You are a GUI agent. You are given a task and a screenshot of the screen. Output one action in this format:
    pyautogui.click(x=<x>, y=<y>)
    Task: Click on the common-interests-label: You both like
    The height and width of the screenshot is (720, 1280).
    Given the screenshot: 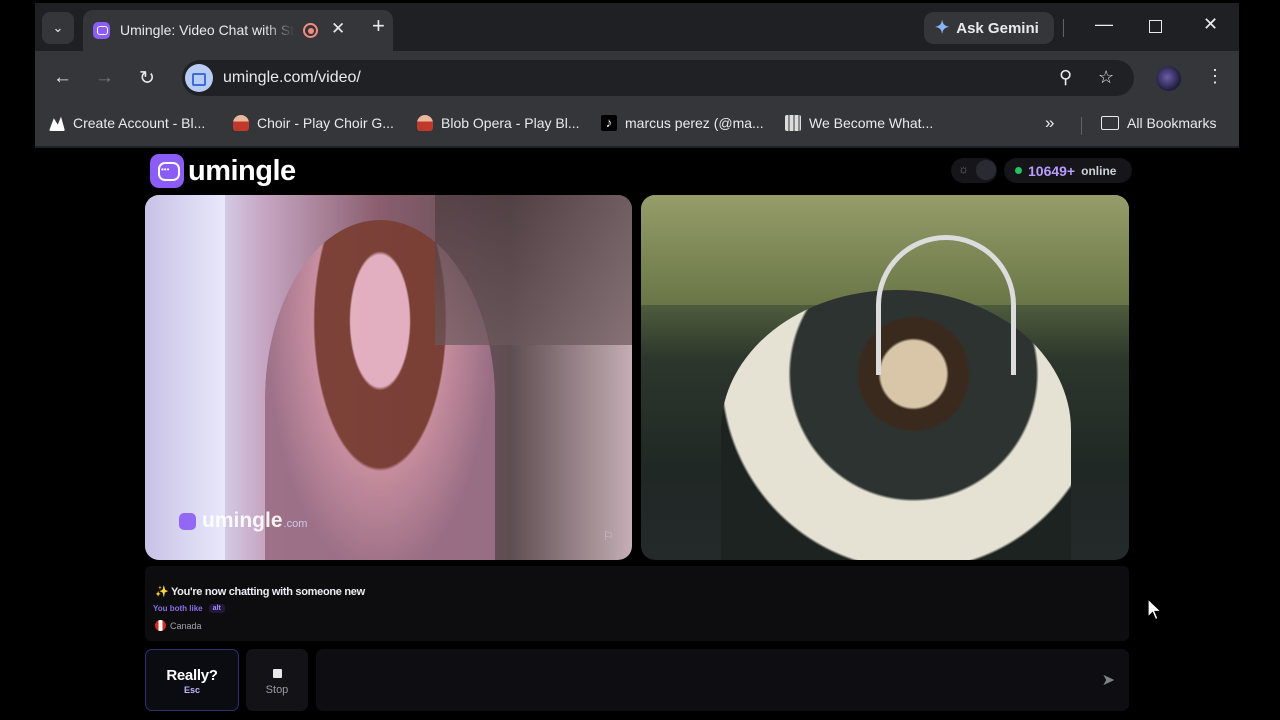 What is the action you would take?
    pyautogui.click(x=178, y=608)
    